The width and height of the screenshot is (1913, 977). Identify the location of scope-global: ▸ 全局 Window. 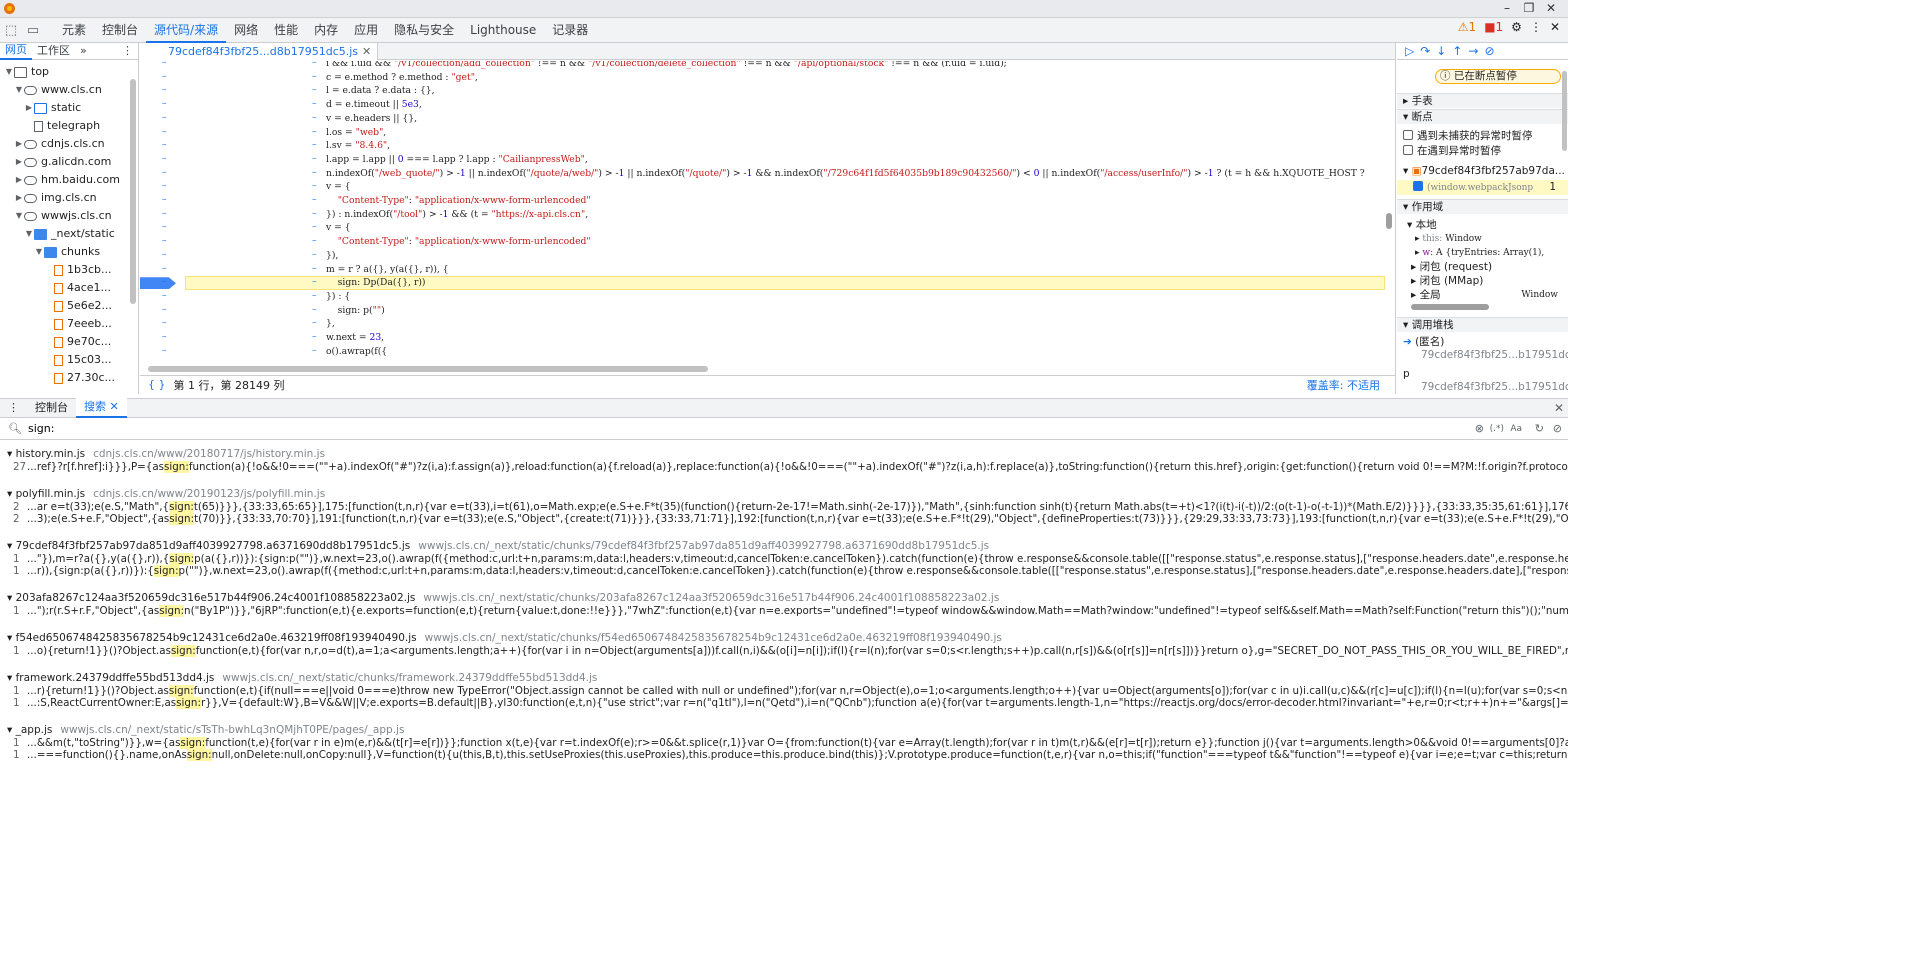
(1482, 295).